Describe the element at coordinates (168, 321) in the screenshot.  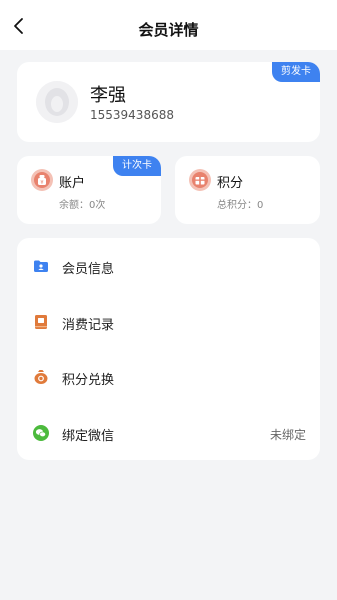
I see `menu-item-consumption-records: 消费记录` at that location.